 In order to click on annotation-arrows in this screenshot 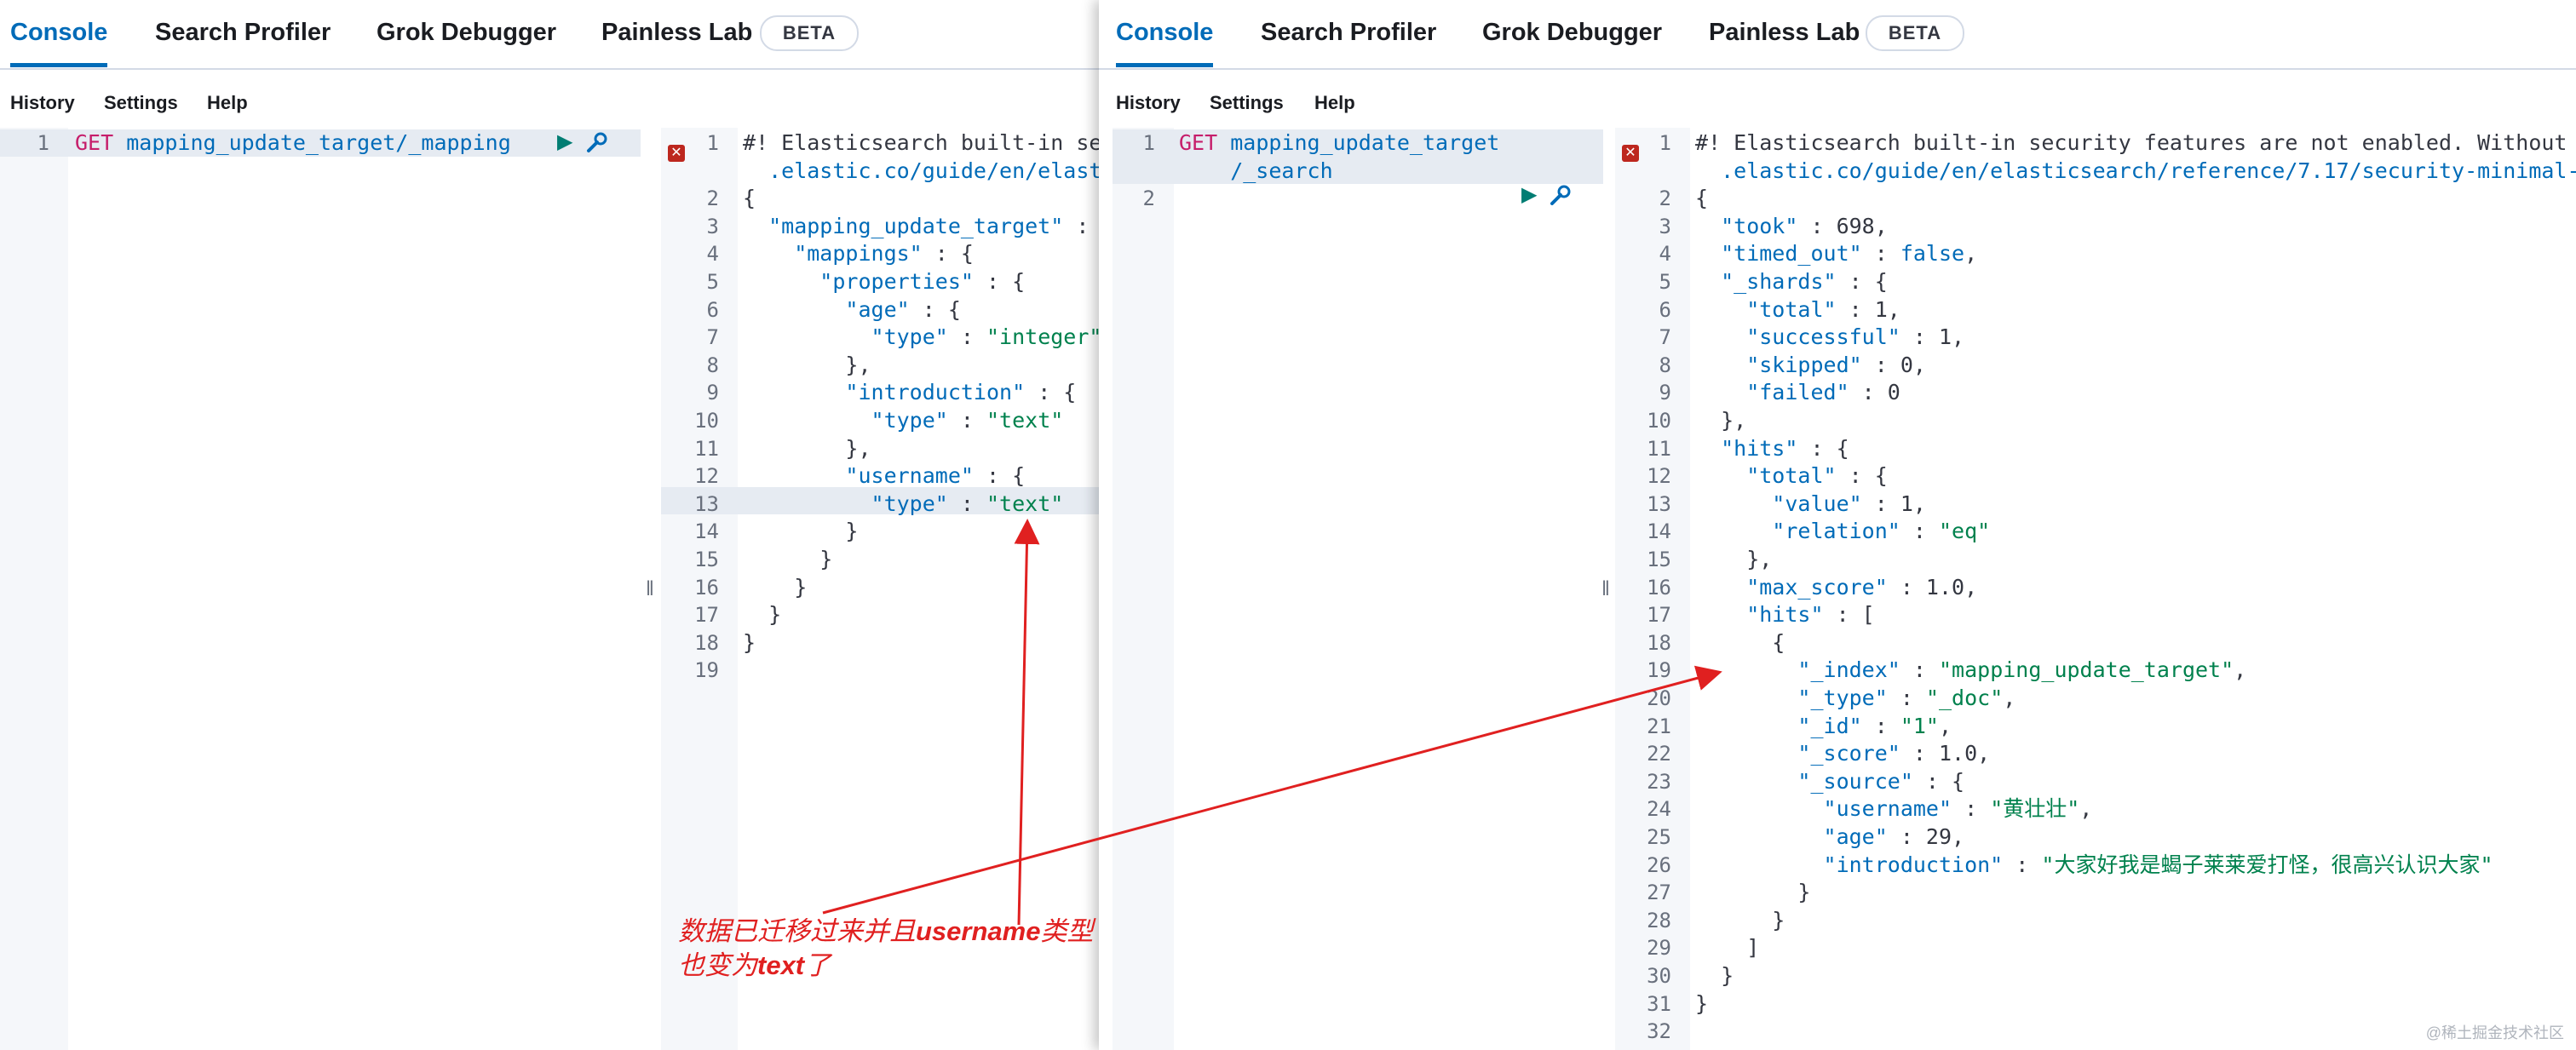, I will do `click(1272, 723)`.